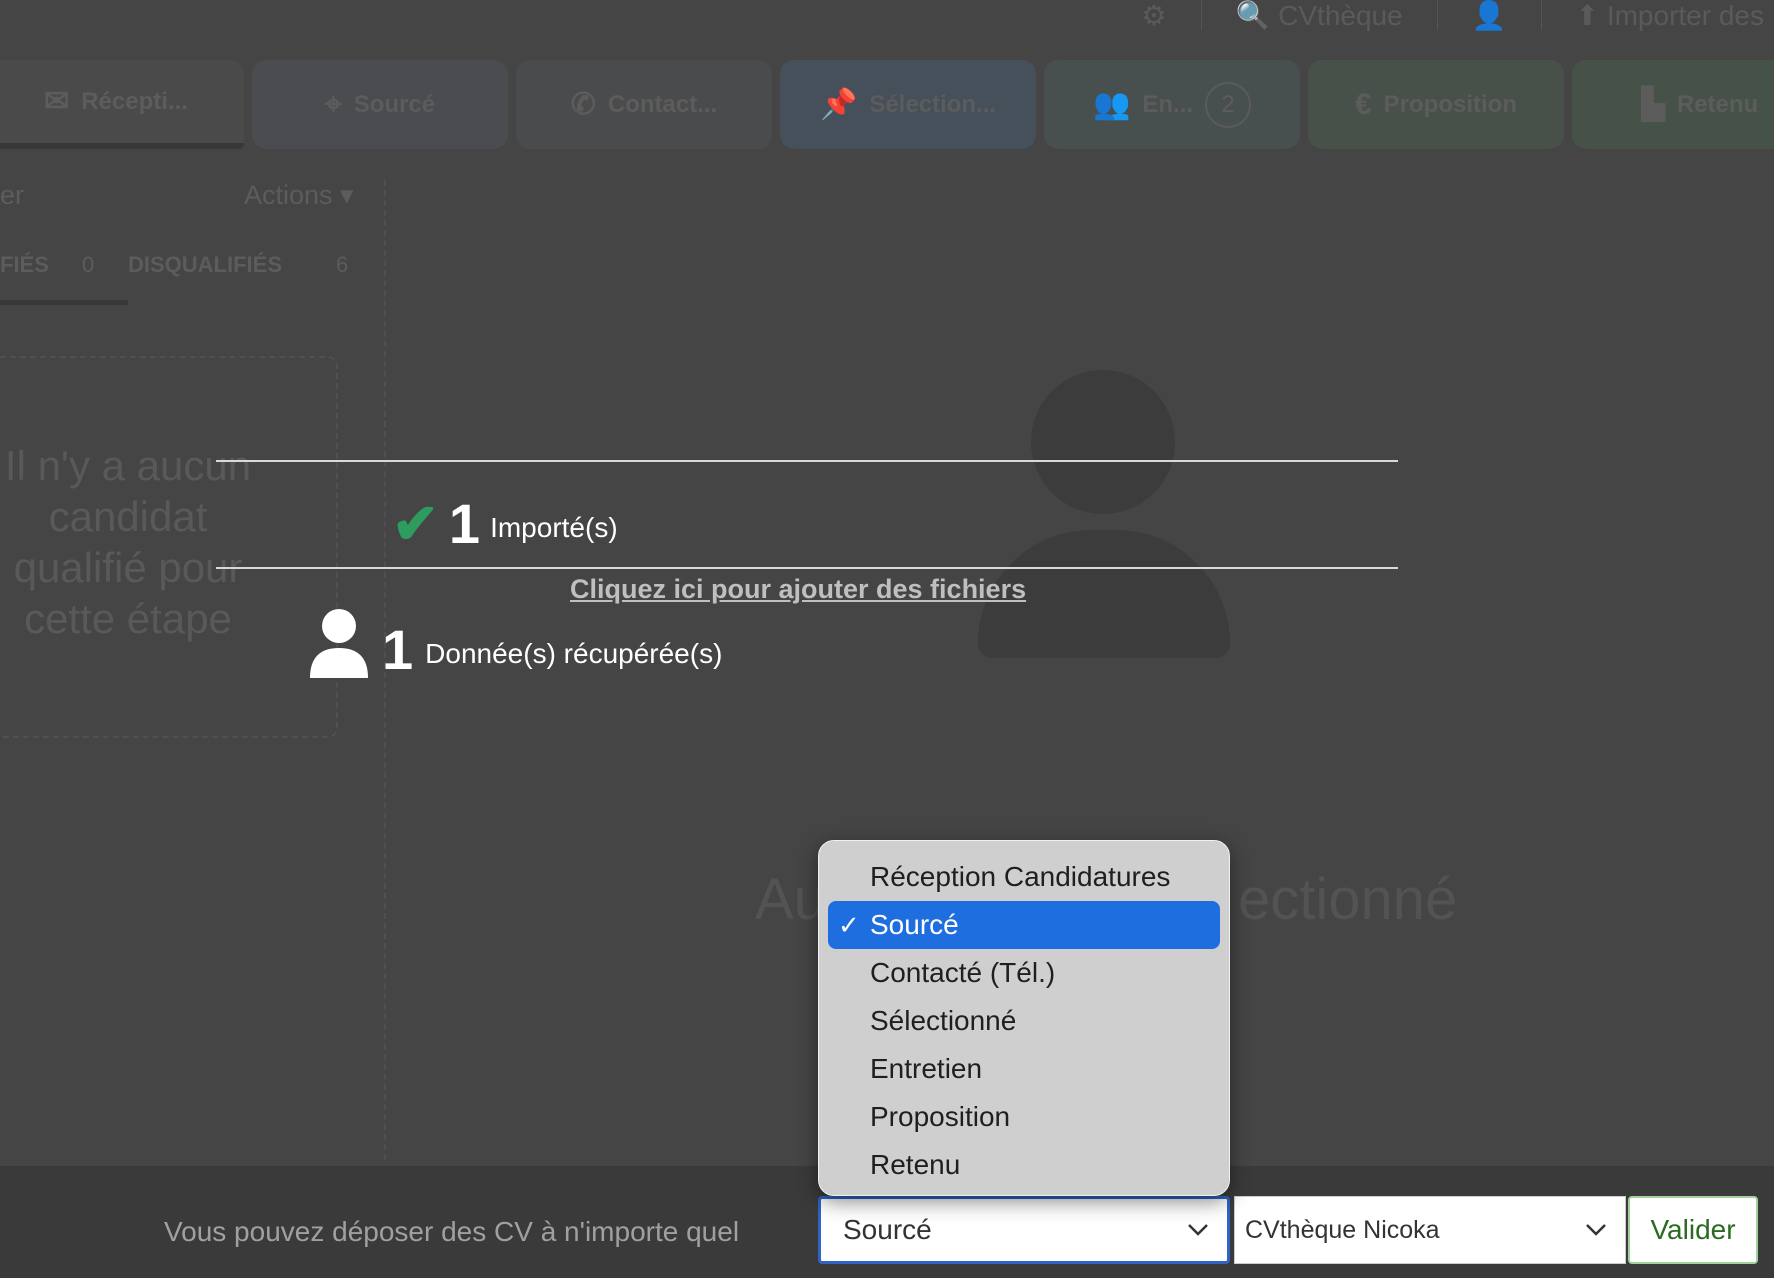  I want to click on tab-disqualified: DISQUALIFIÉS, so click(205, 265).